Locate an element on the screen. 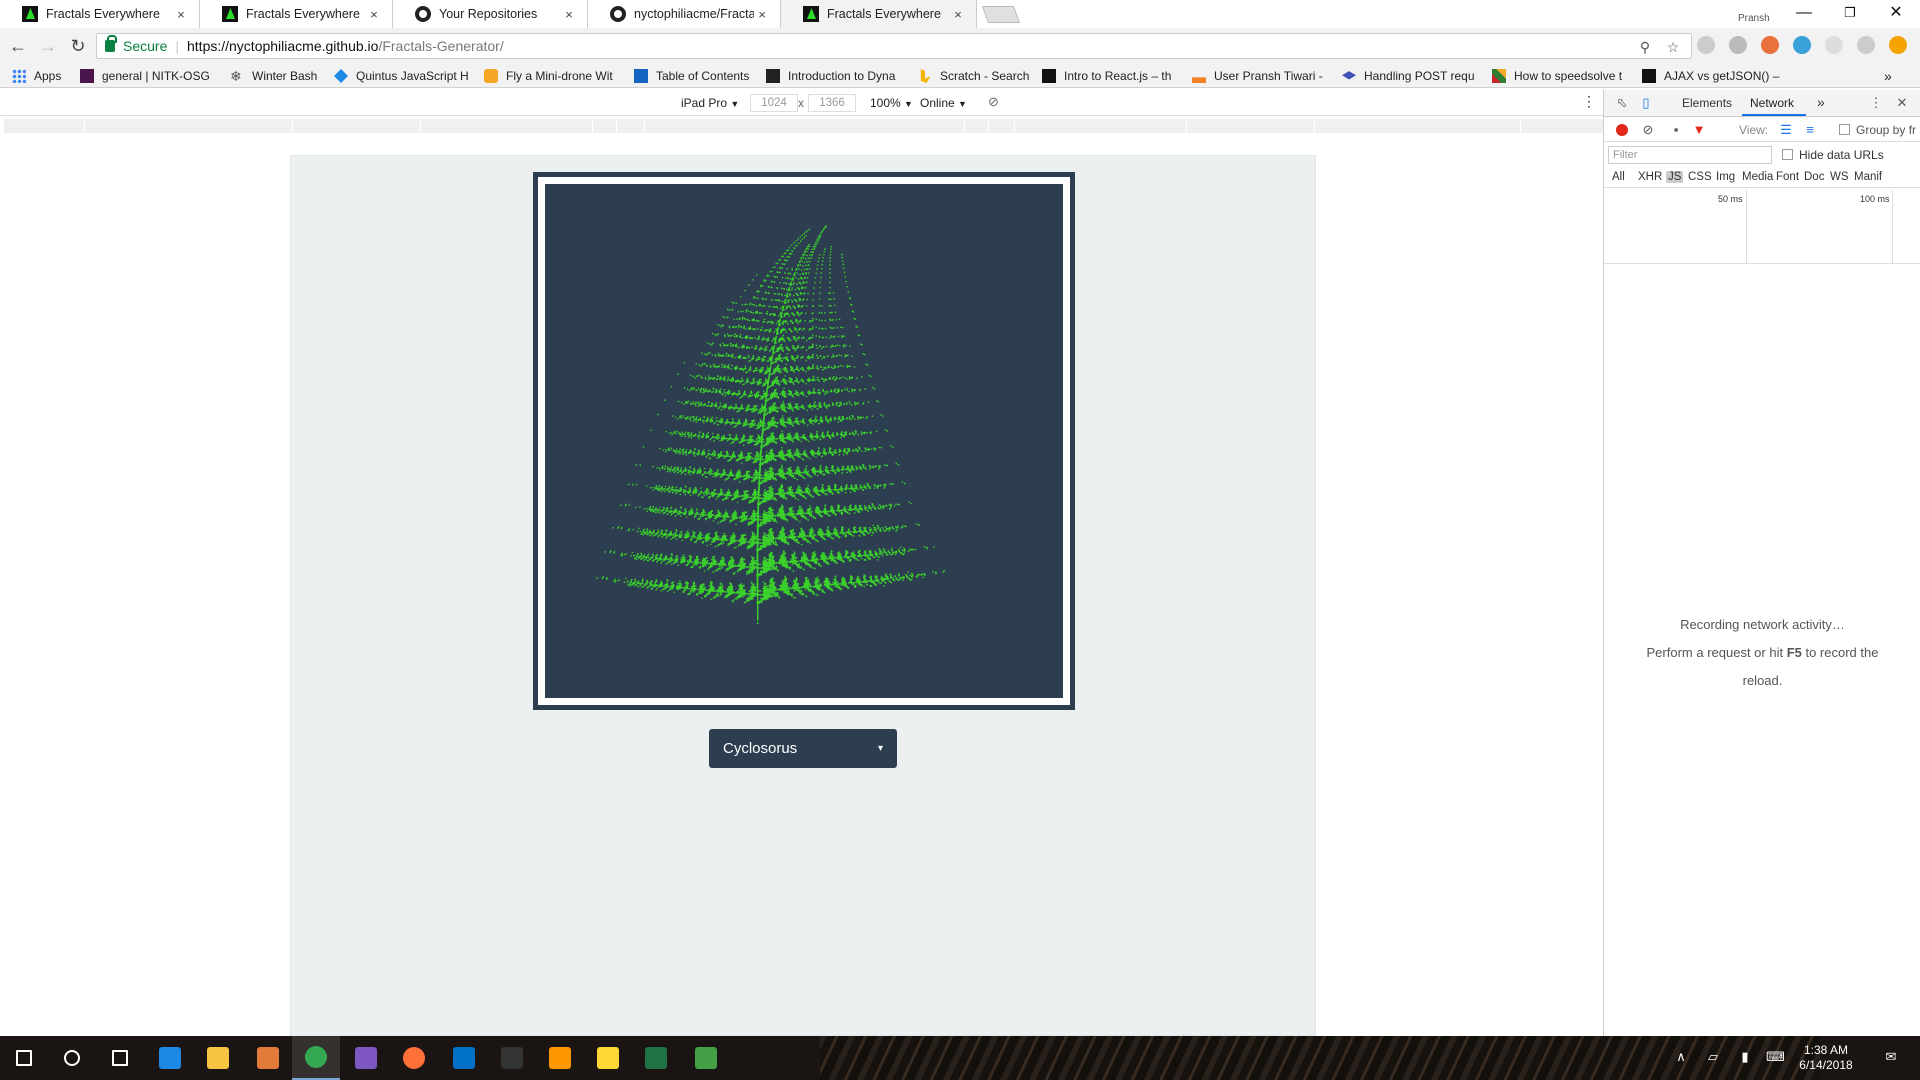 The height and width of the screenshot is (1080, 1920). outlook-icon is located at coordinates (464, 1058).